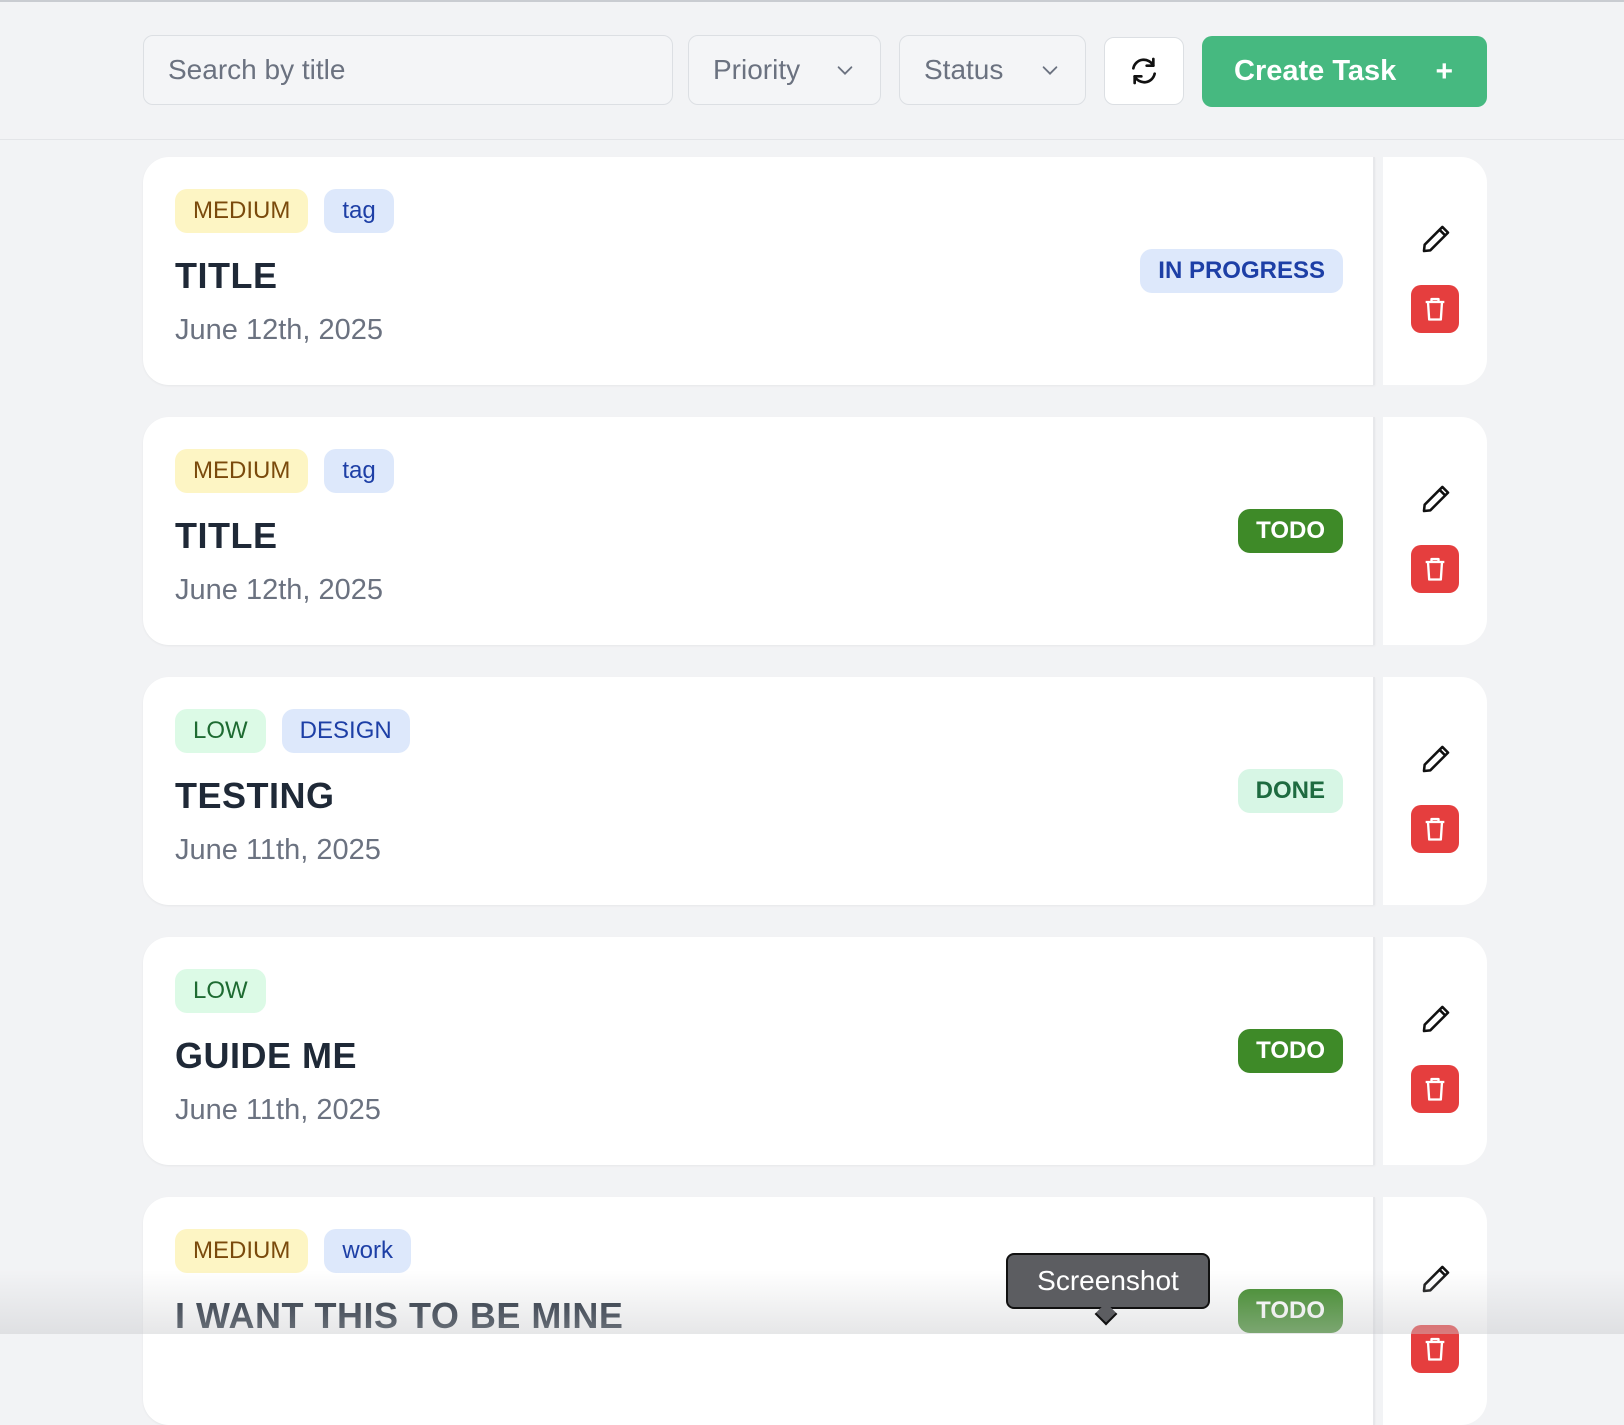 Image resolution: width=1624 pixels, height=1425 pixels. I want to click on status-select: Status, so click(992, 70).